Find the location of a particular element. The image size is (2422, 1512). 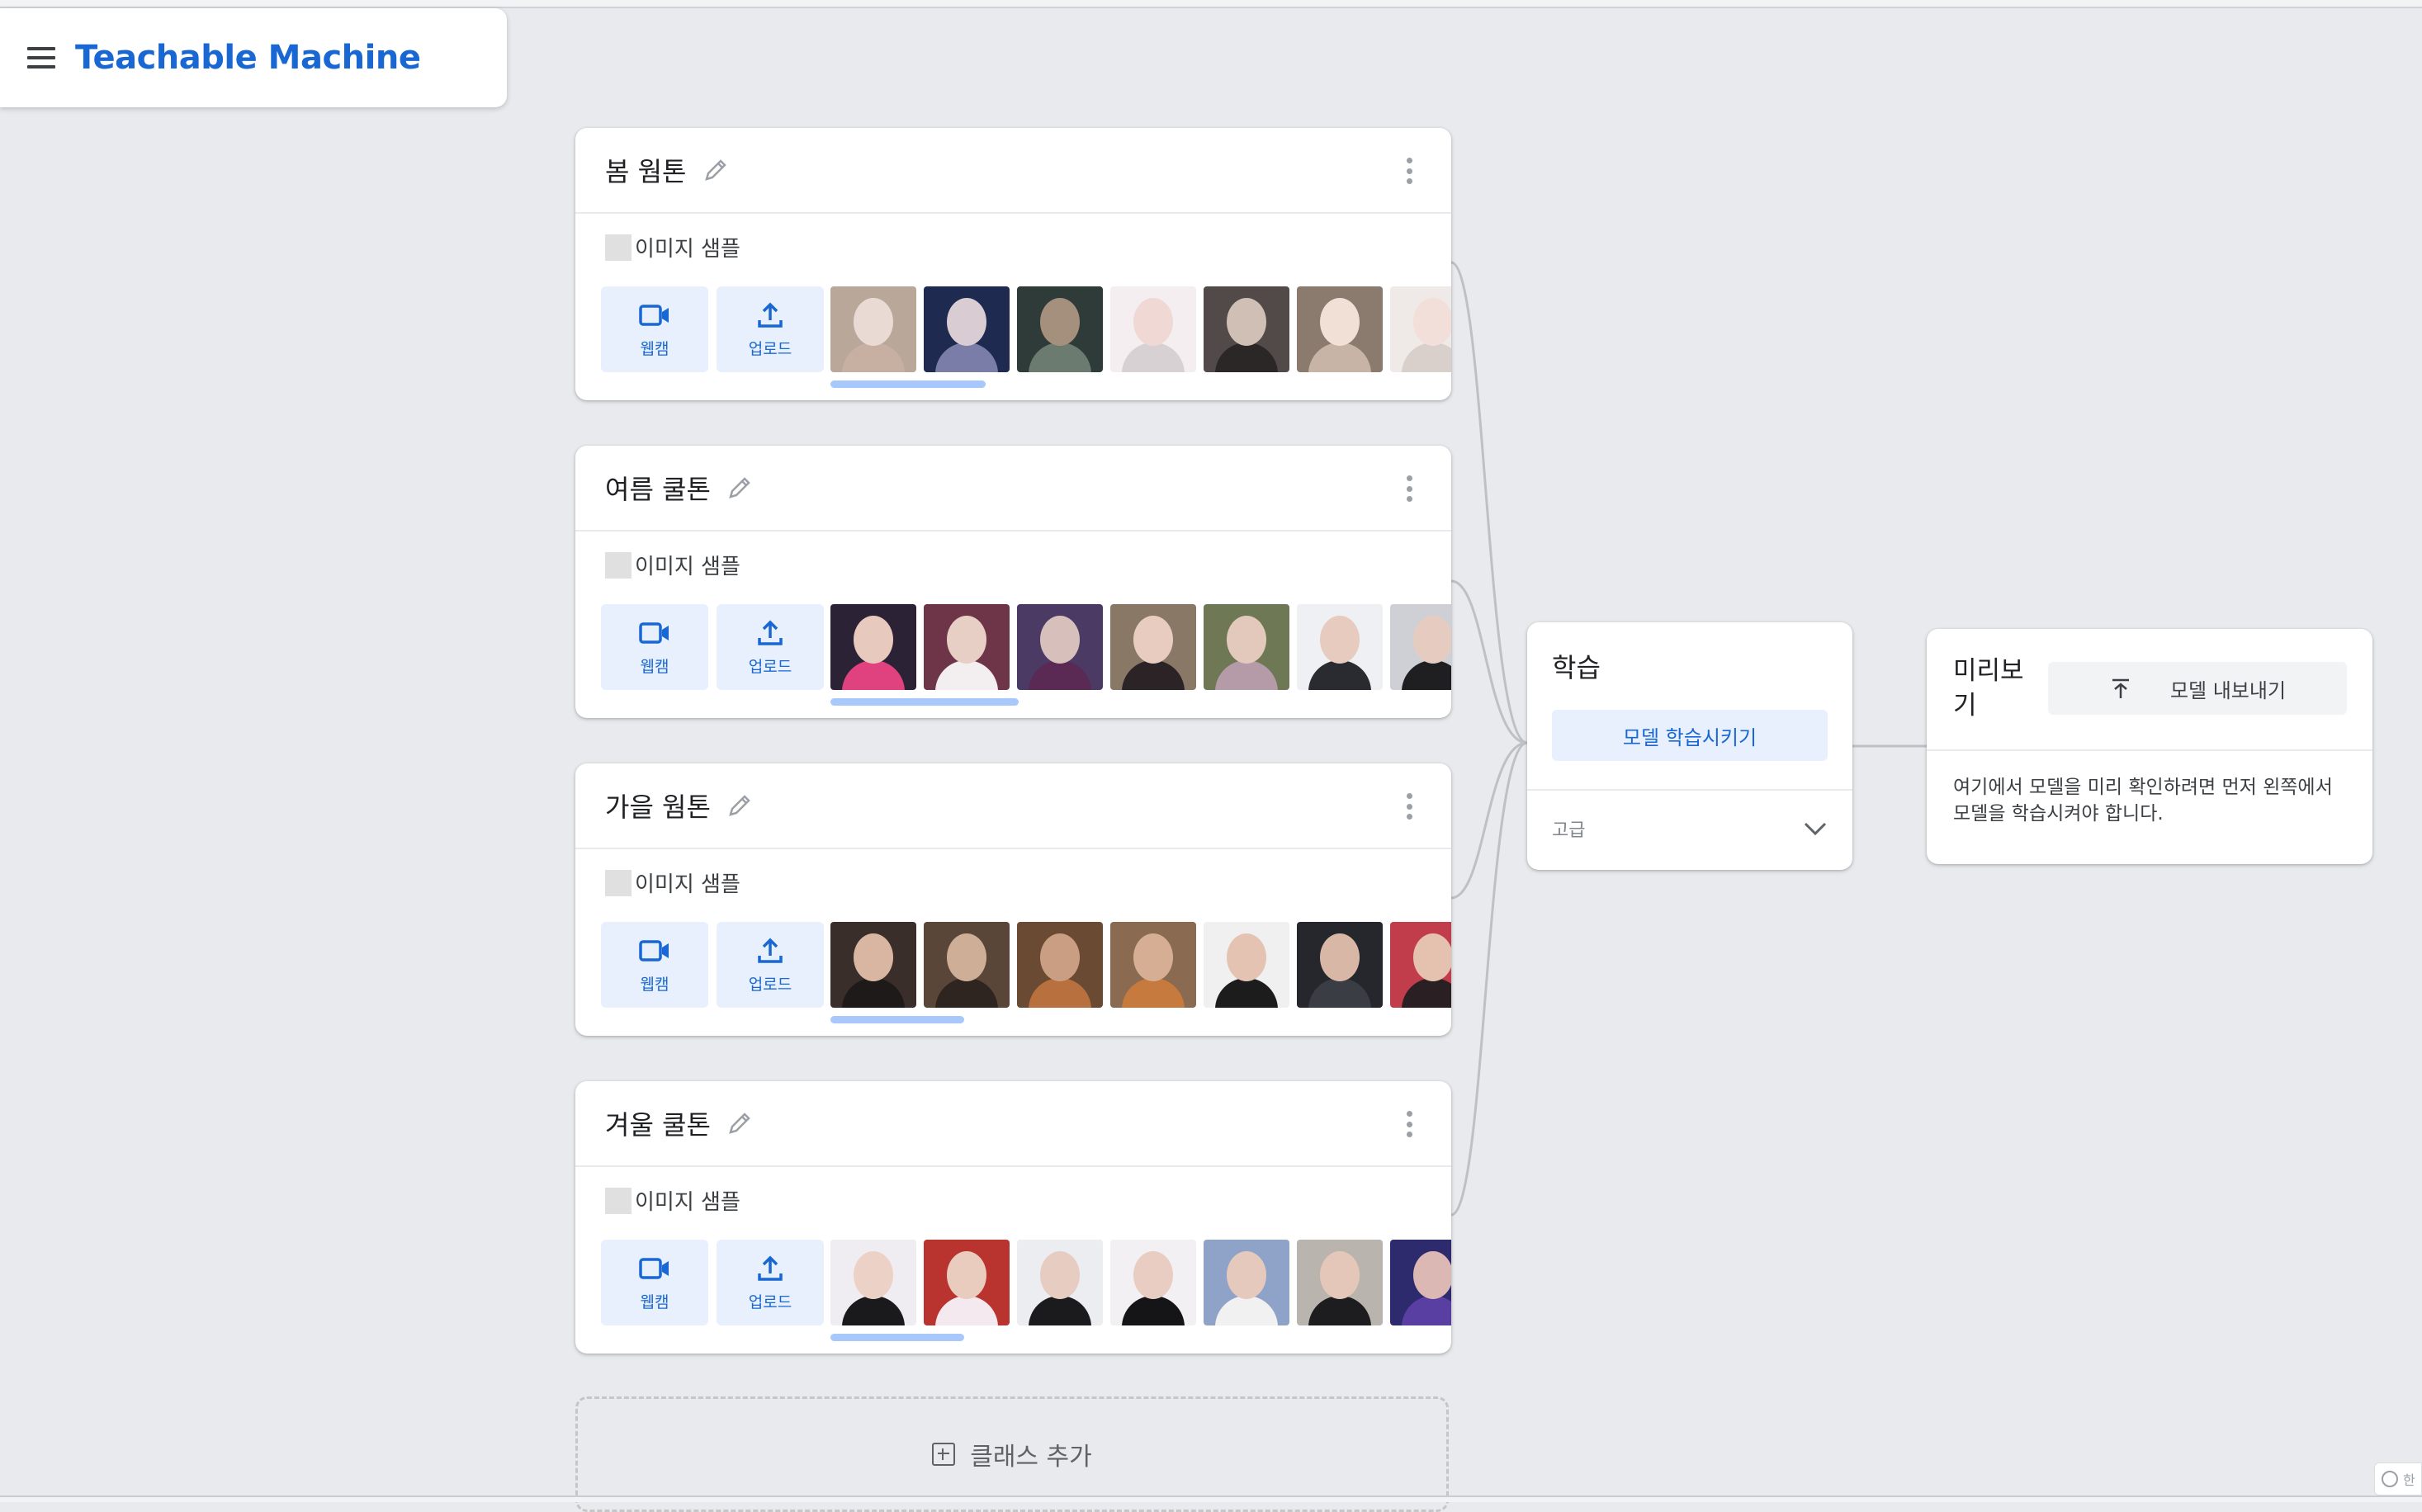

globe-icon is located at coordinates (2390, 1479).